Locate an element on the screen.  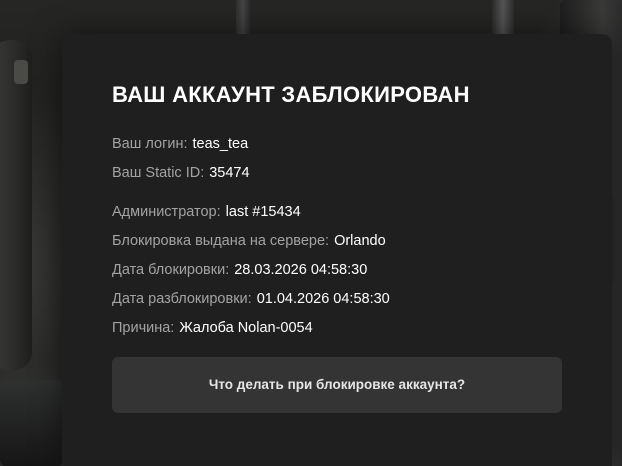
server-row: Блокировка выдана на сервере: Orlando is located at coordinates (249, 241).